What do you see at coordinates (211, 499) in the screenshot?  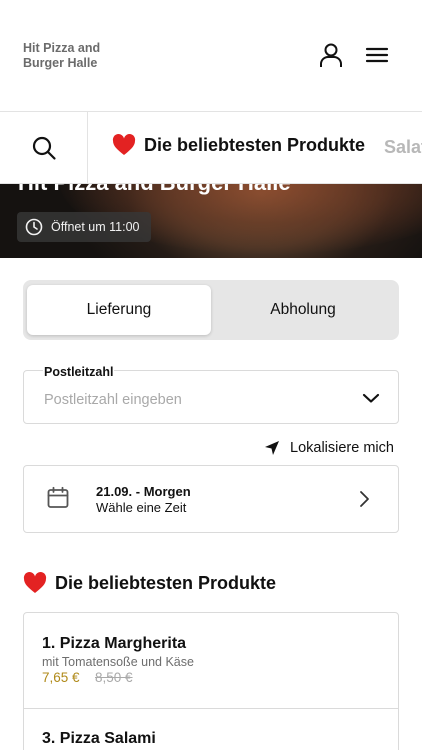 I see `delivery-time-selector: 21.09. - Morgen Wähle eine Zeit` at bounding box center [211, 499].